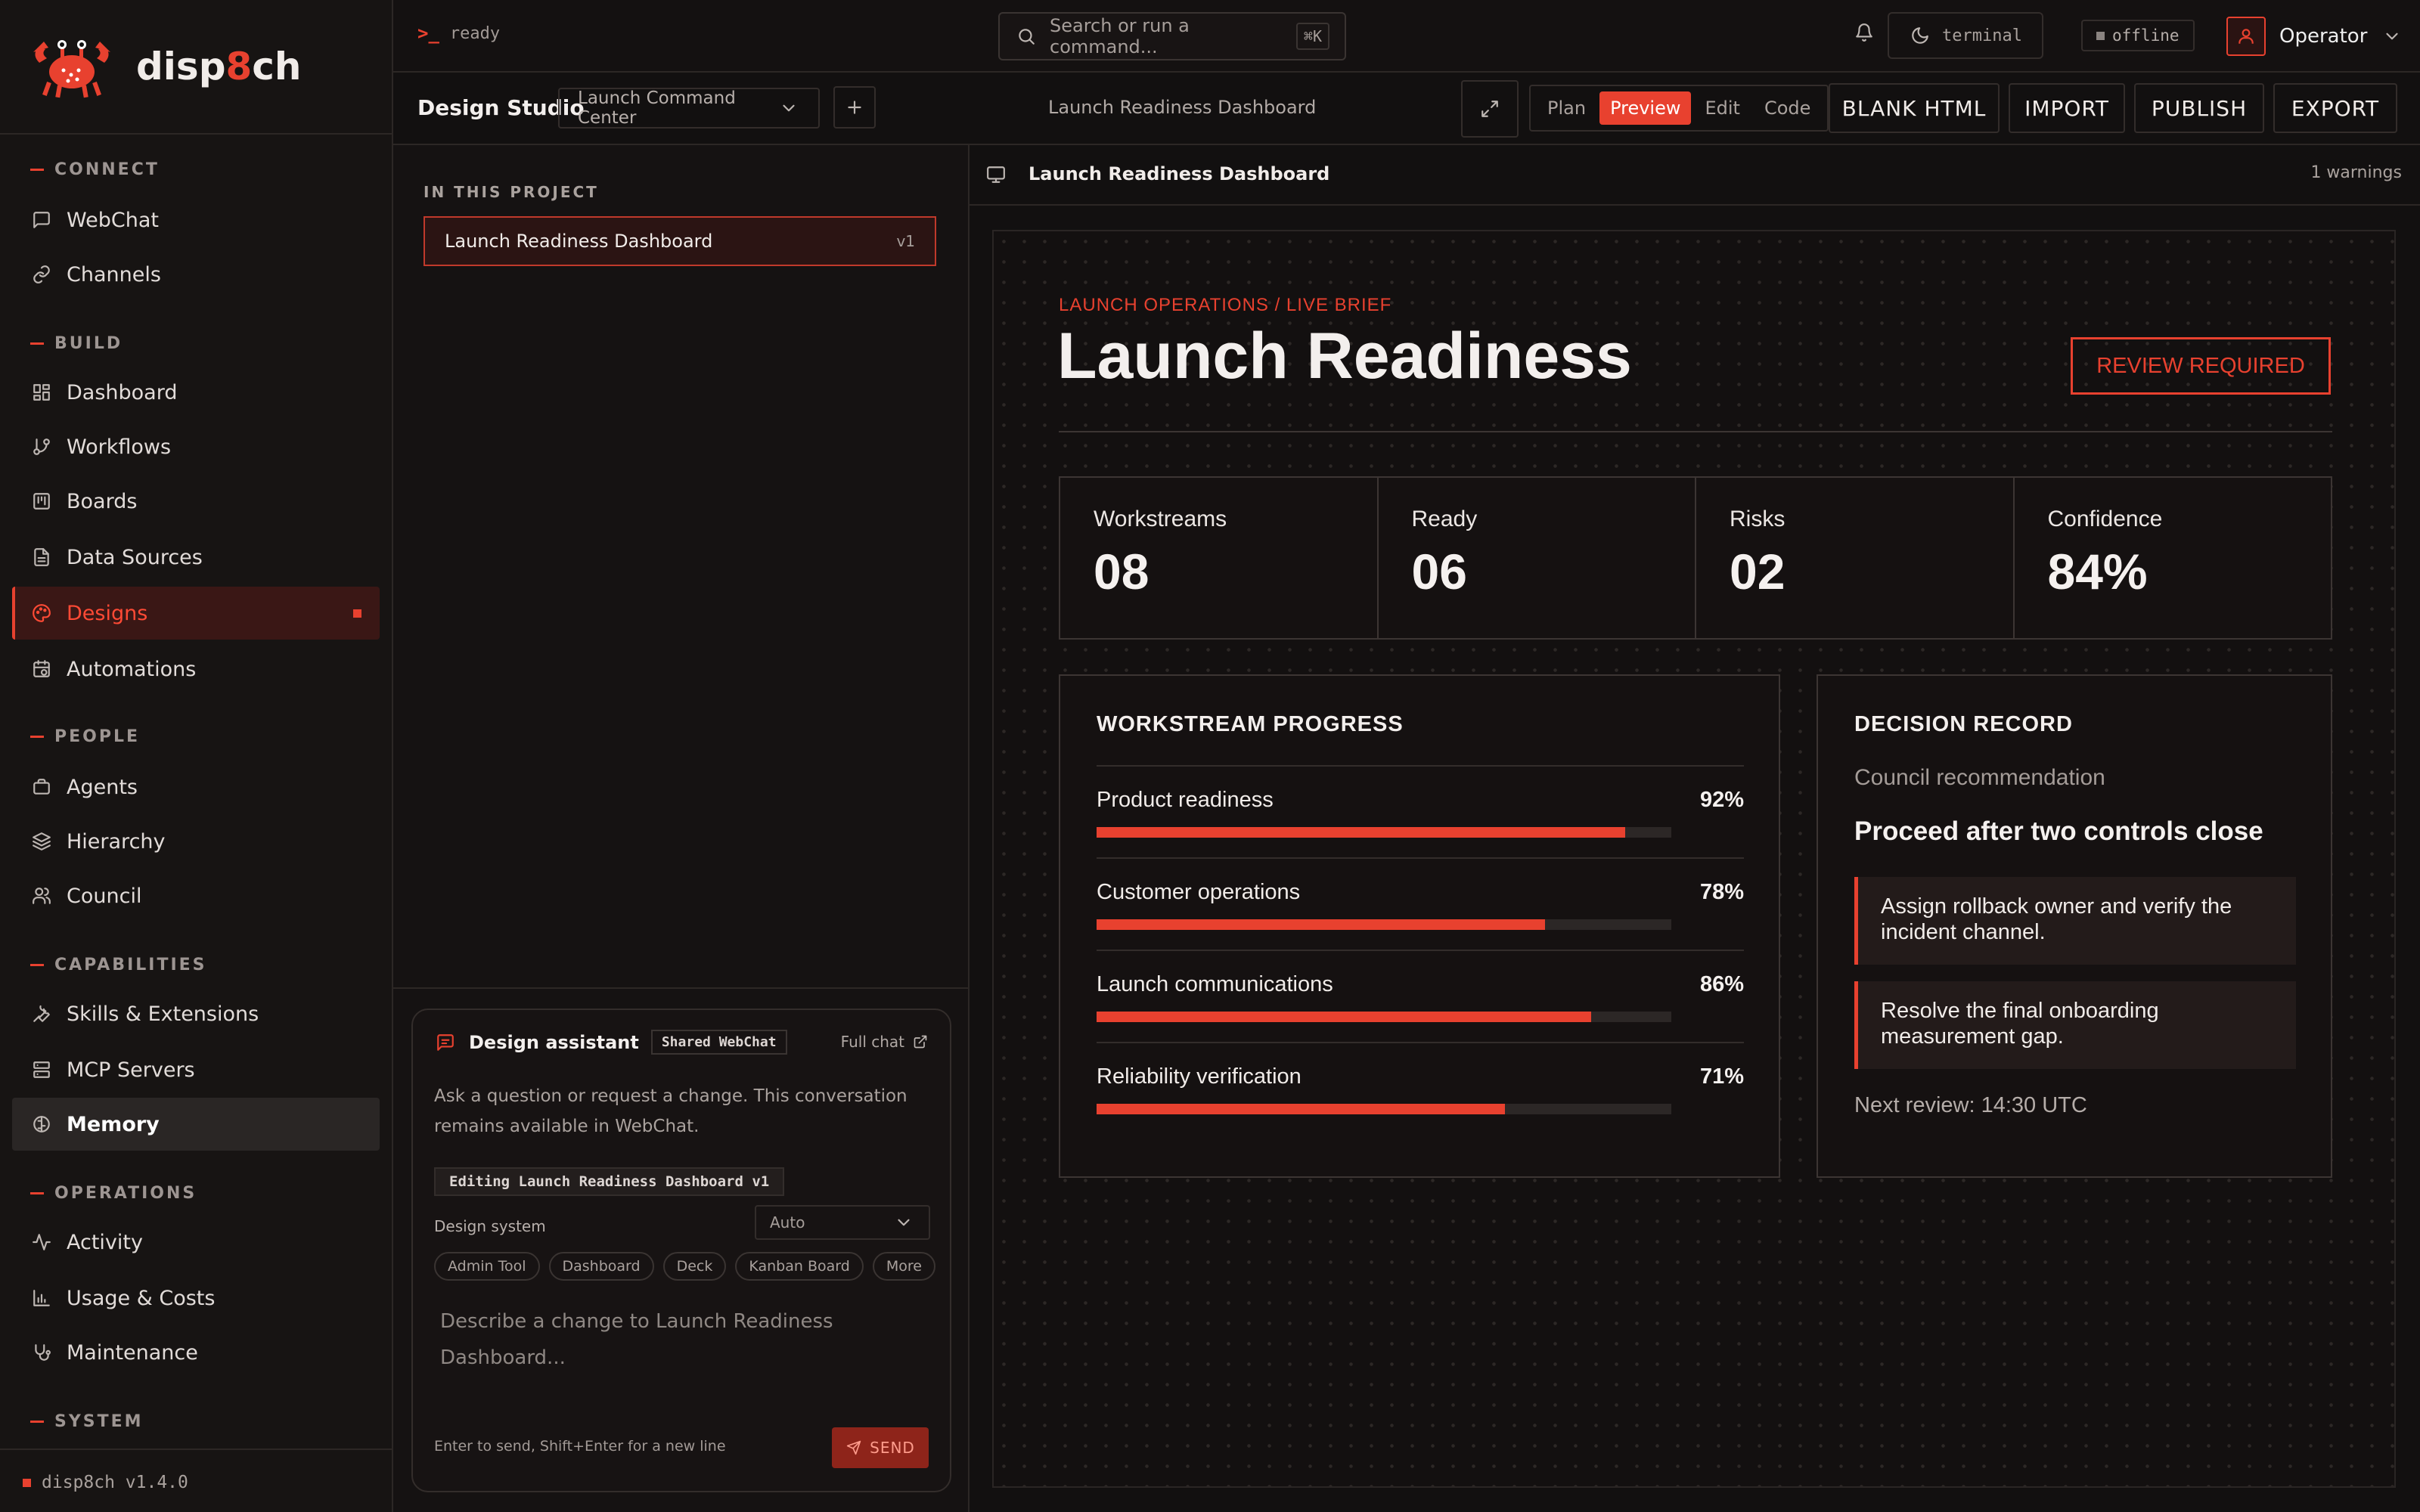 The image size is (2420, 1512). Describe the element at coordinates (1250, 724) in the screenshot. I see `card-title: WORKSTREAM PROGRESS` at that location.